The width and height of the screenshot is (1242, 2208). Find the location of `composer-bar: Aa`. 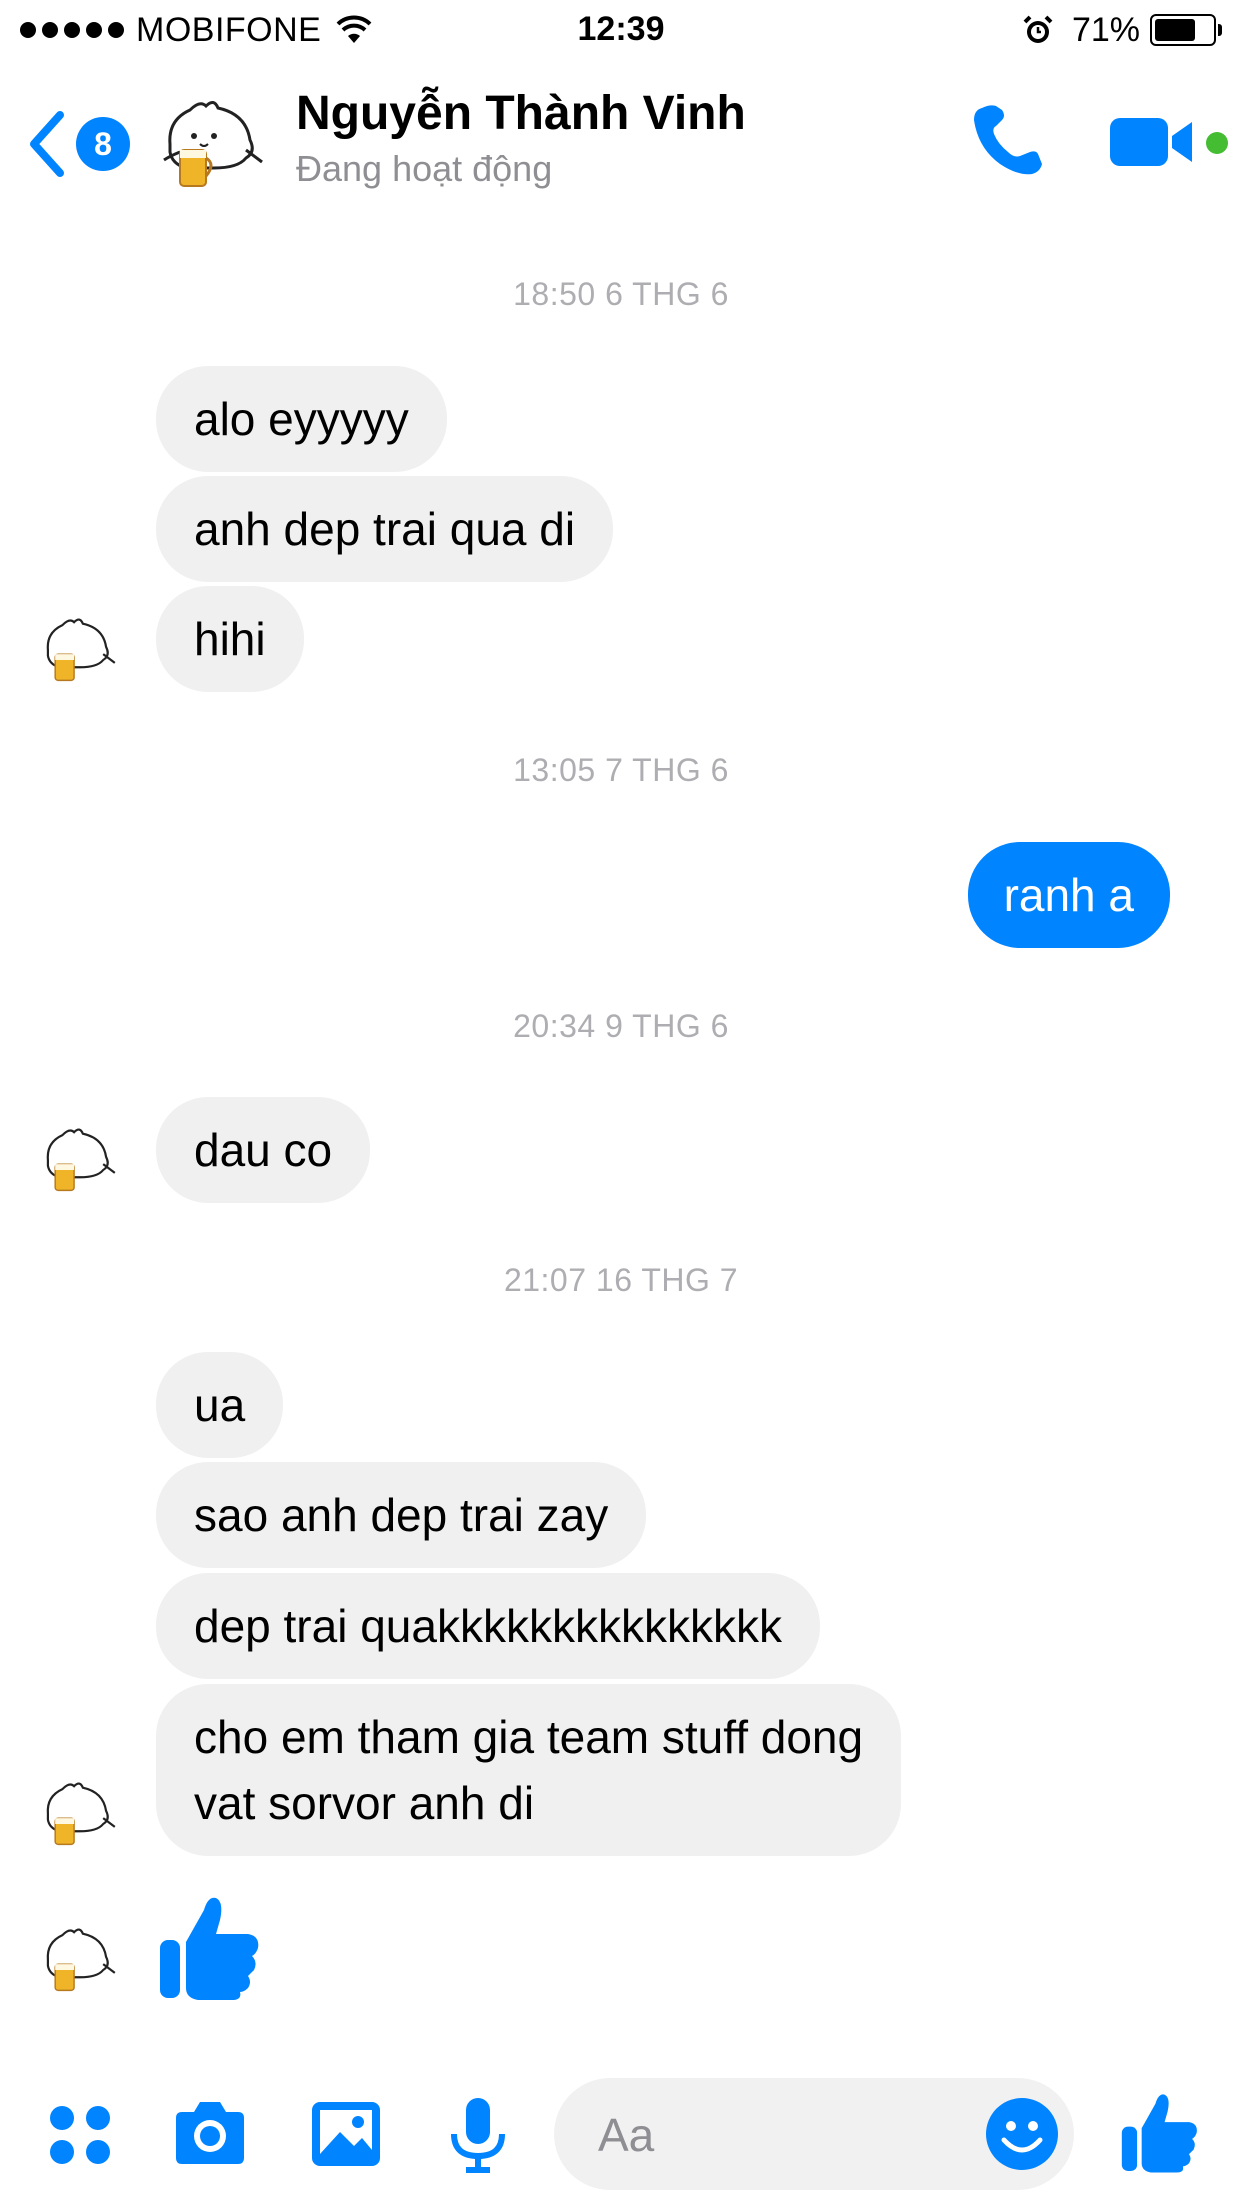

composer-bar: Aa is located at coordinates (621, 2134).